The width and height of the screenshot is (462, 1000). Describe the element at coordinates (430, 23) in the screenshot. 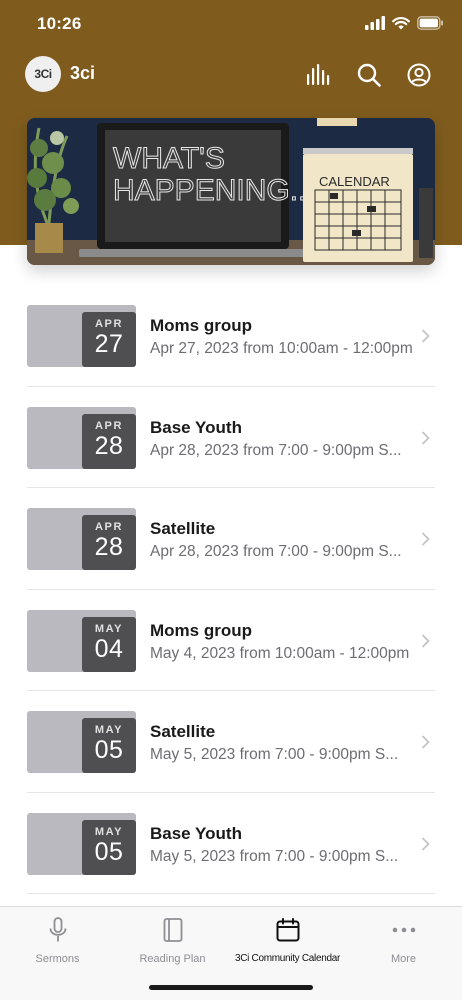

I see `battery-icon` at that location.